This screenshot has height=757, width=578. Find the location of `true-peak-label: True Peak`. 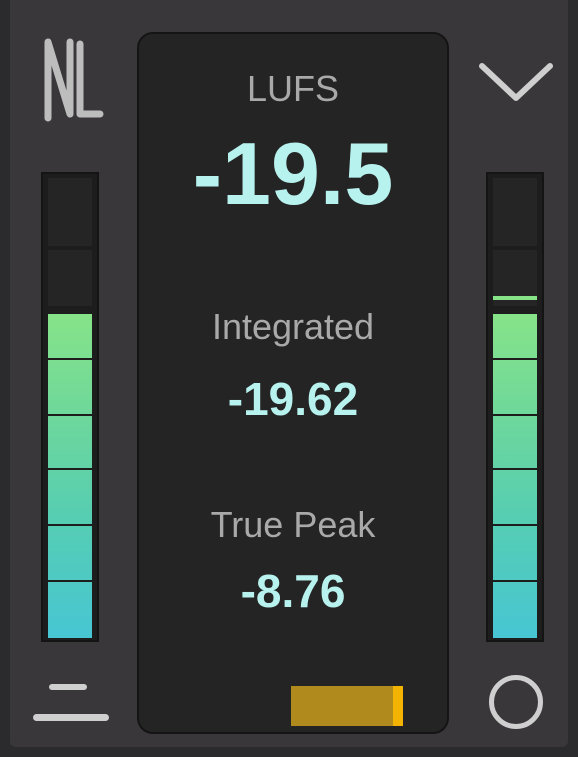

true-peak-label: True Peak is located at coordinates (293, 524).